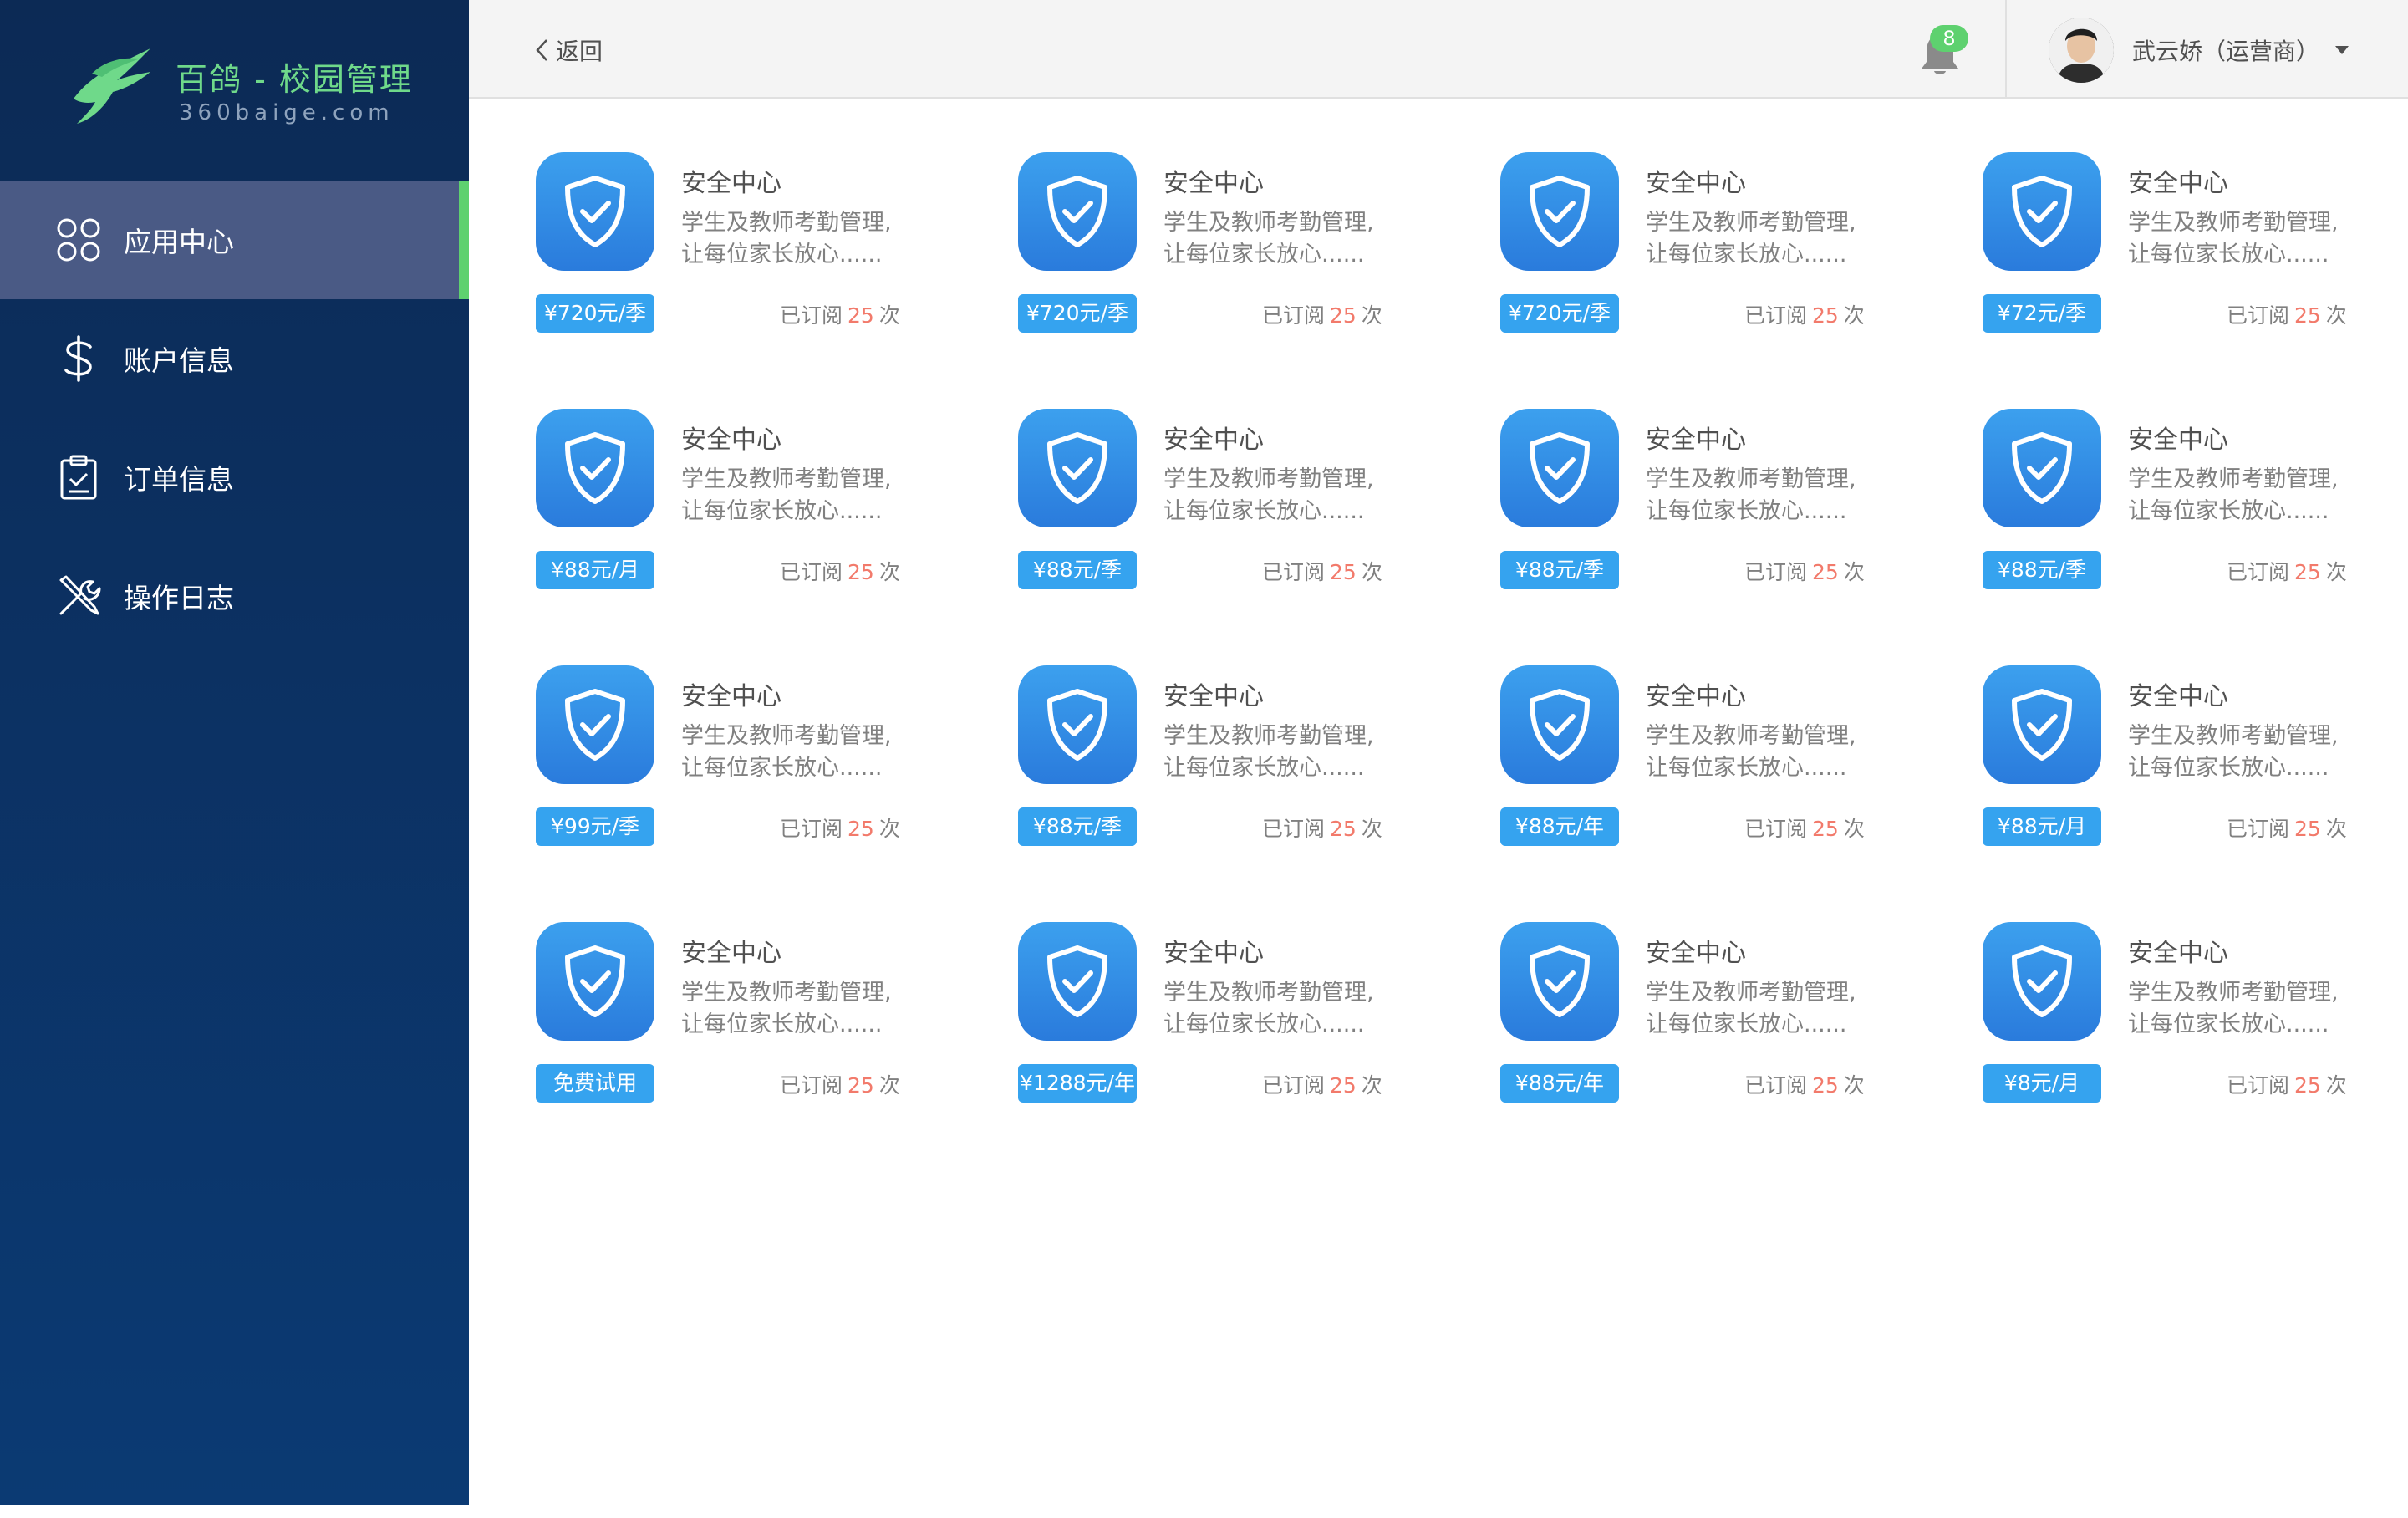 The height and width of the screenshot is (1518, 2408). Describe the element at coordinates (294, 79) in the screenshot. I see `brand-title: 百鸽 - 校园管理` at that location.